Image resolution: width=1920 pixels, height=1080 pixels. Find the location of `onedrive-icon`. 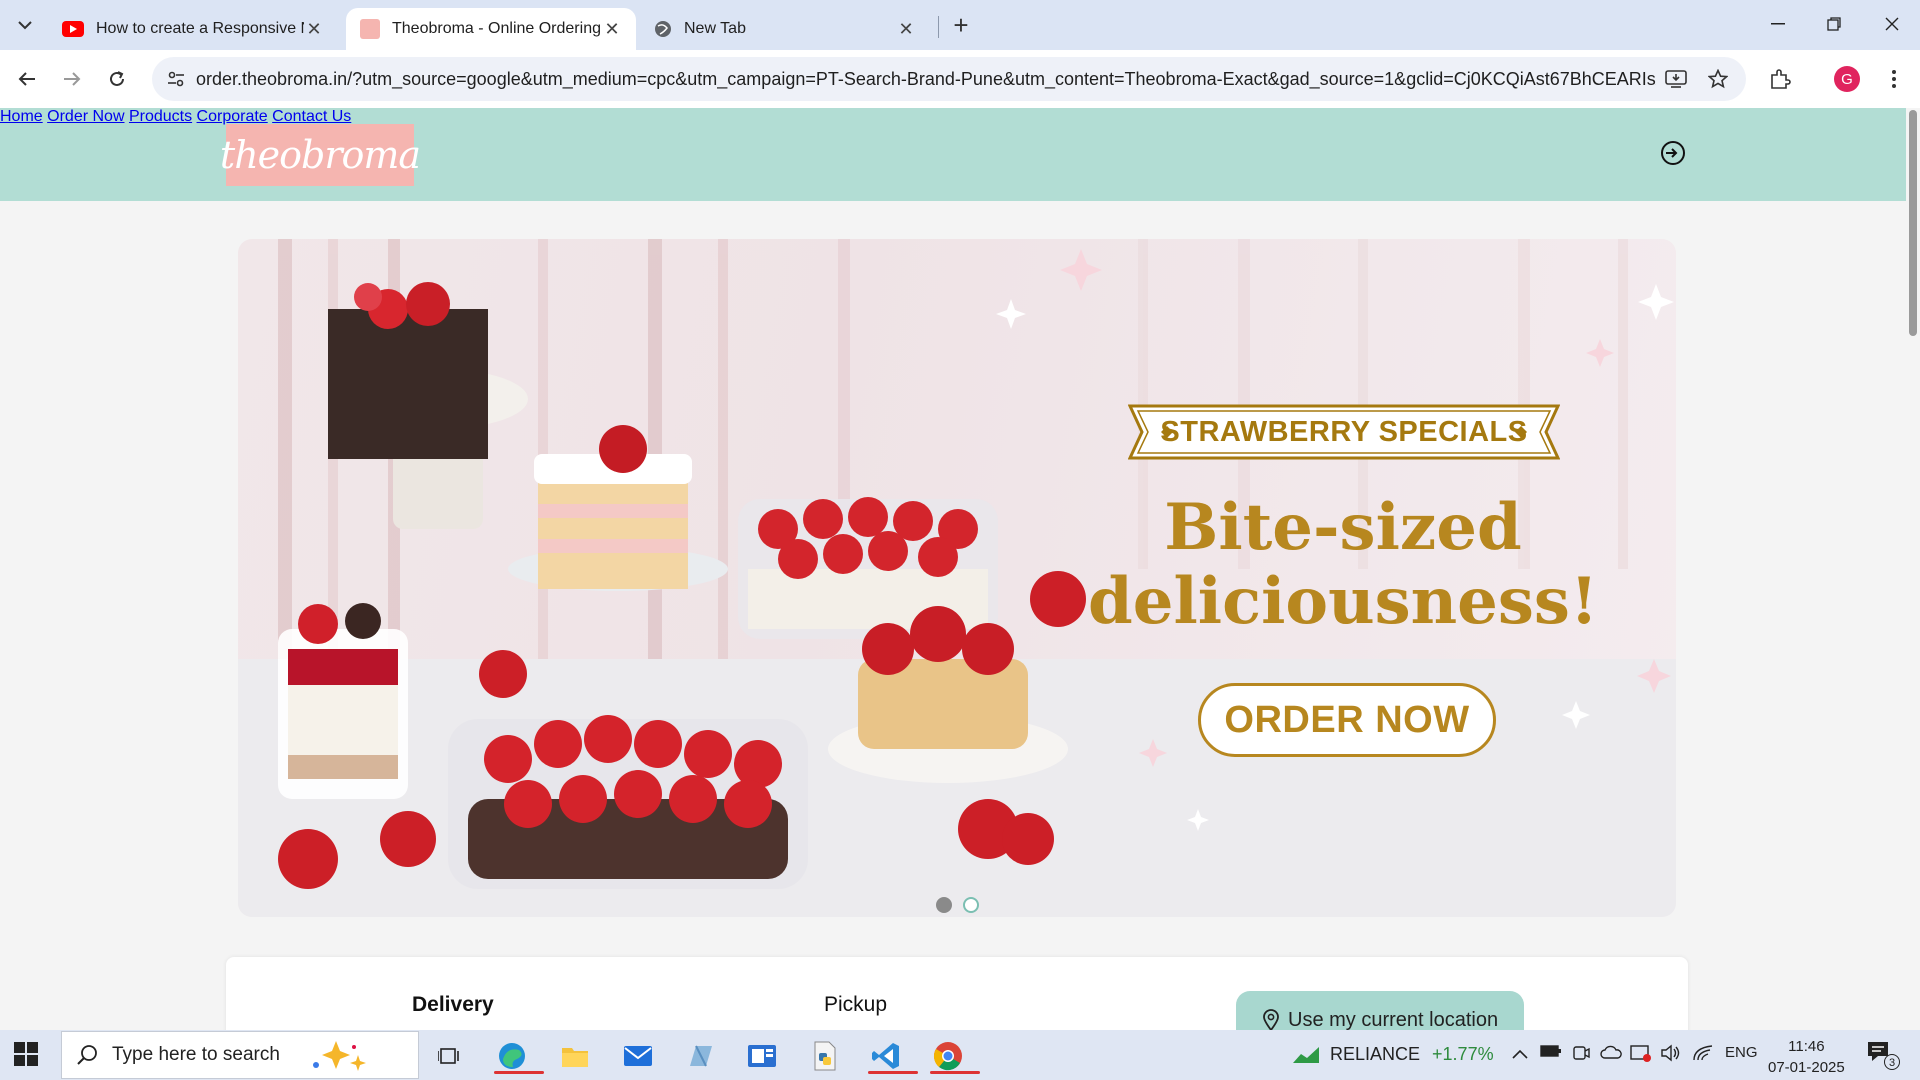

onedrive-icon is located at coordinates (1611, 1054).